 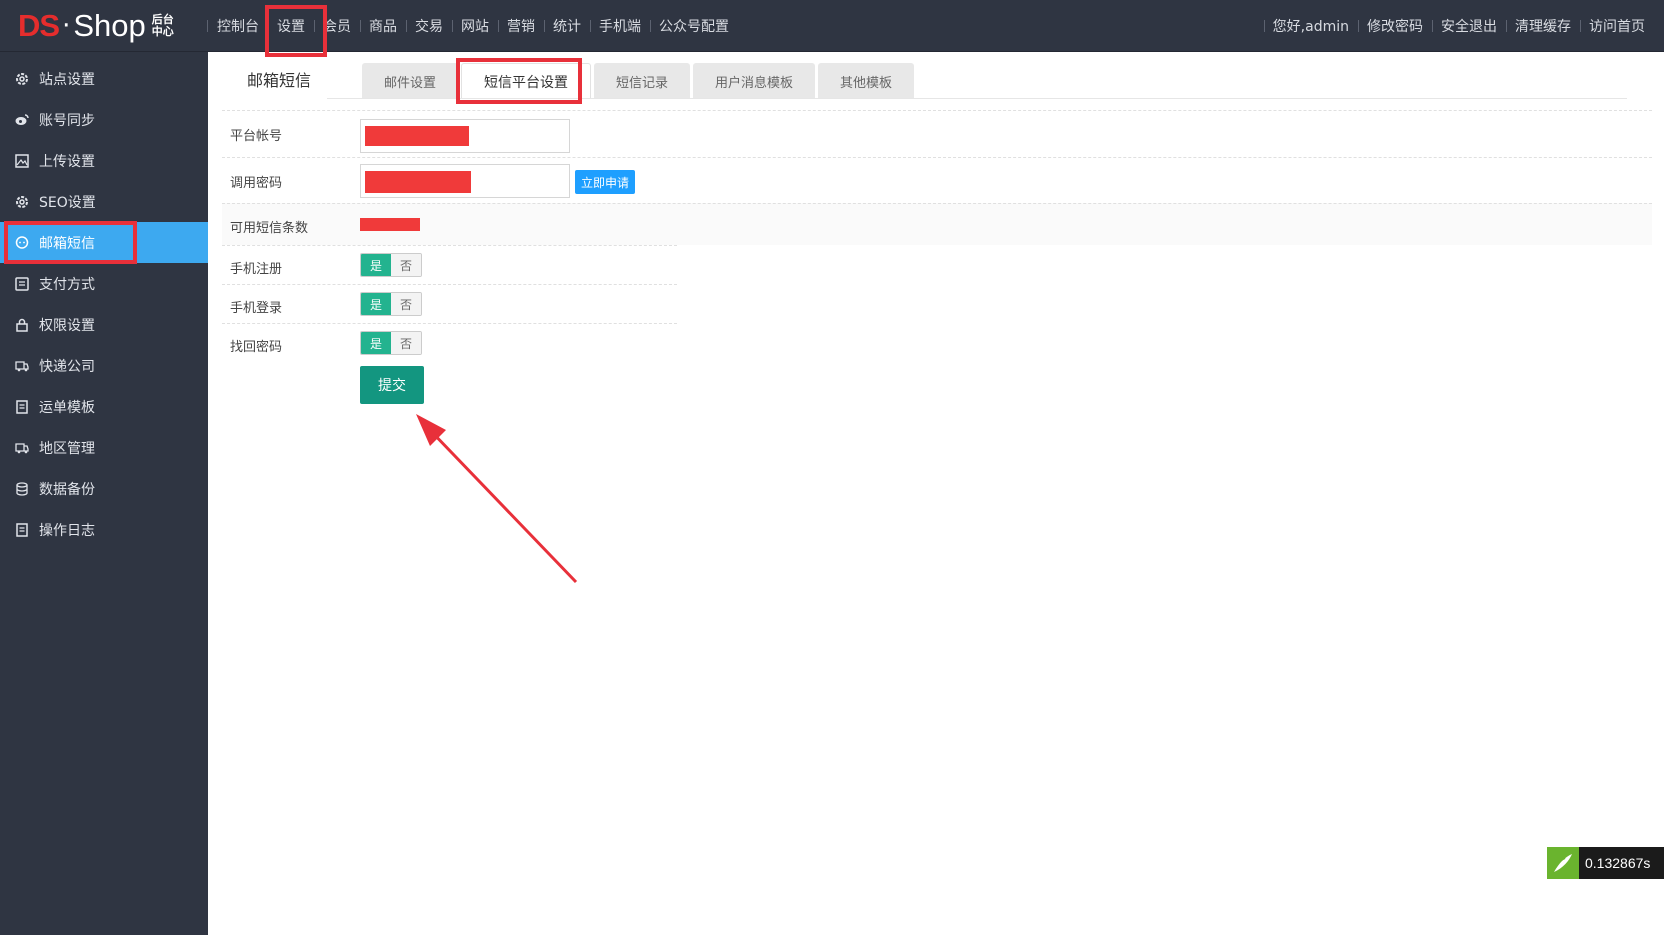 What do you see at coordinates (1618, 863) in the screenshot?
I see `render-time: 0.132867s` at bounding box center [1618, 863].